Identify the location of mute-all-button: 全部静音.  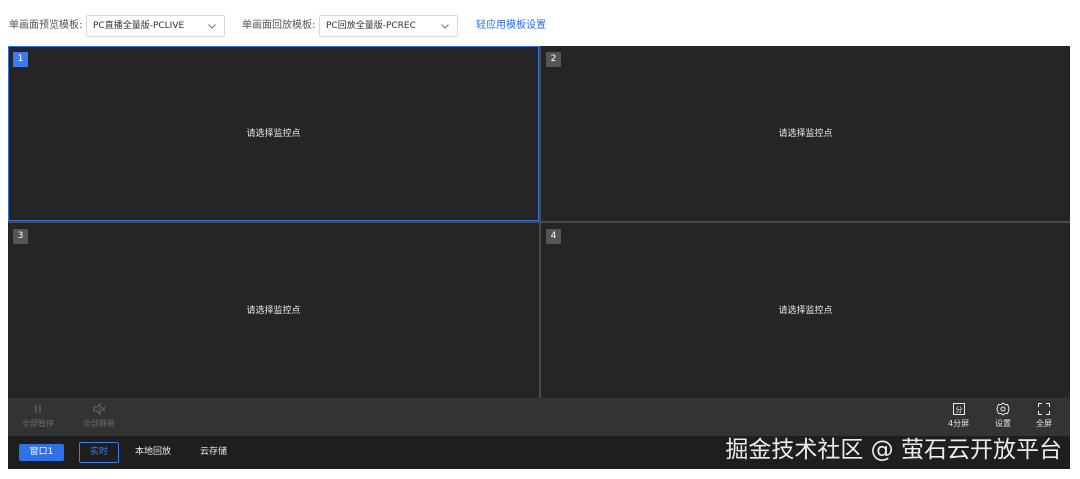
(99, 415).